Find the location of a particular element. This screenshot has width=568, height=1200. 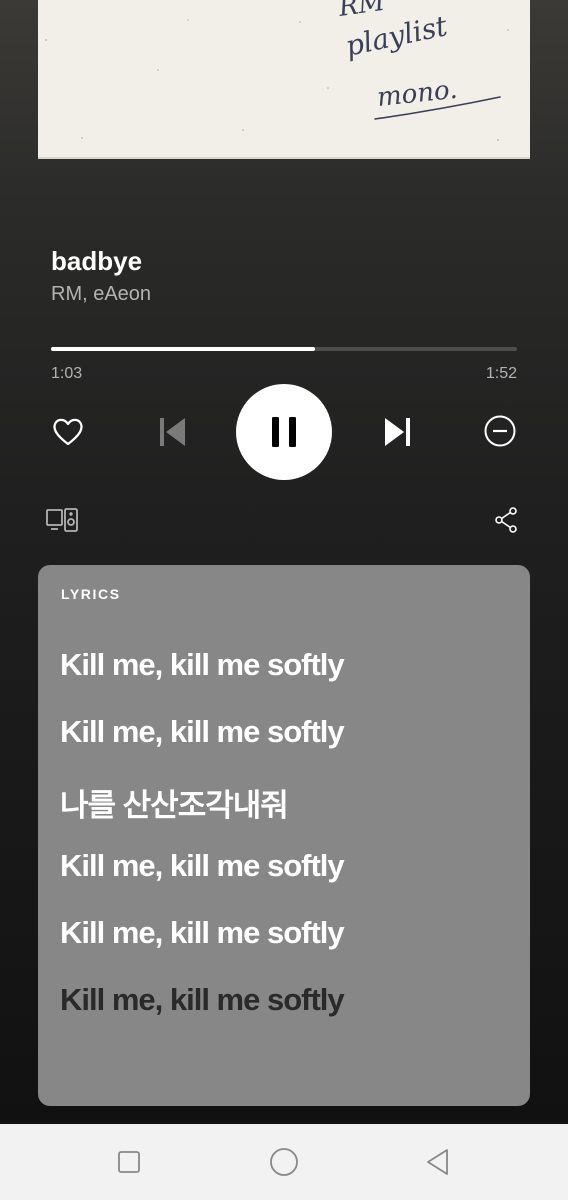

block-icon is located at coordinates (500, 431).